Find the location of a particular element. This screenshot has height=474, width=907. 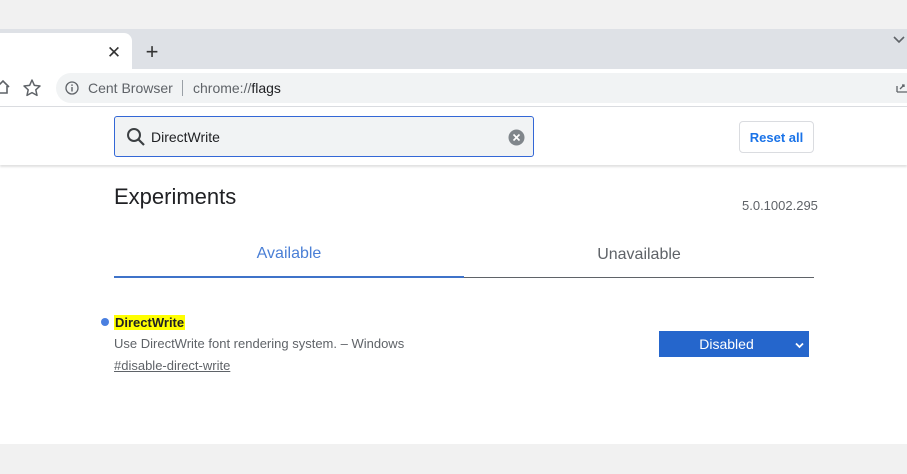

site-name-label: Cent Browser is located at coordinates (130, 88).